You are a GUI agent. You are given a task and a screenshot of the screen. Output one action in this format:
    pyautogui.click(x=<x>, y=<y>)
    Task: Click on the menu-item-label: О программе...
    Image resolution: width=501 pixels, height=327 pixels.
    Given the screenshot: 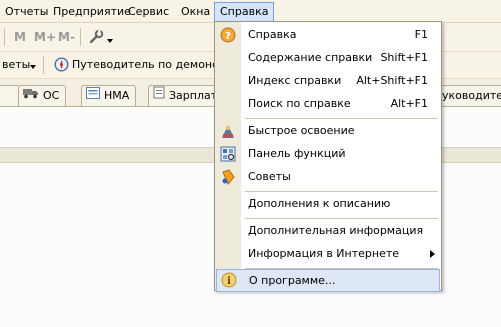 What is the action you would take?
    pyautogui.click(x=292, y=280)
    